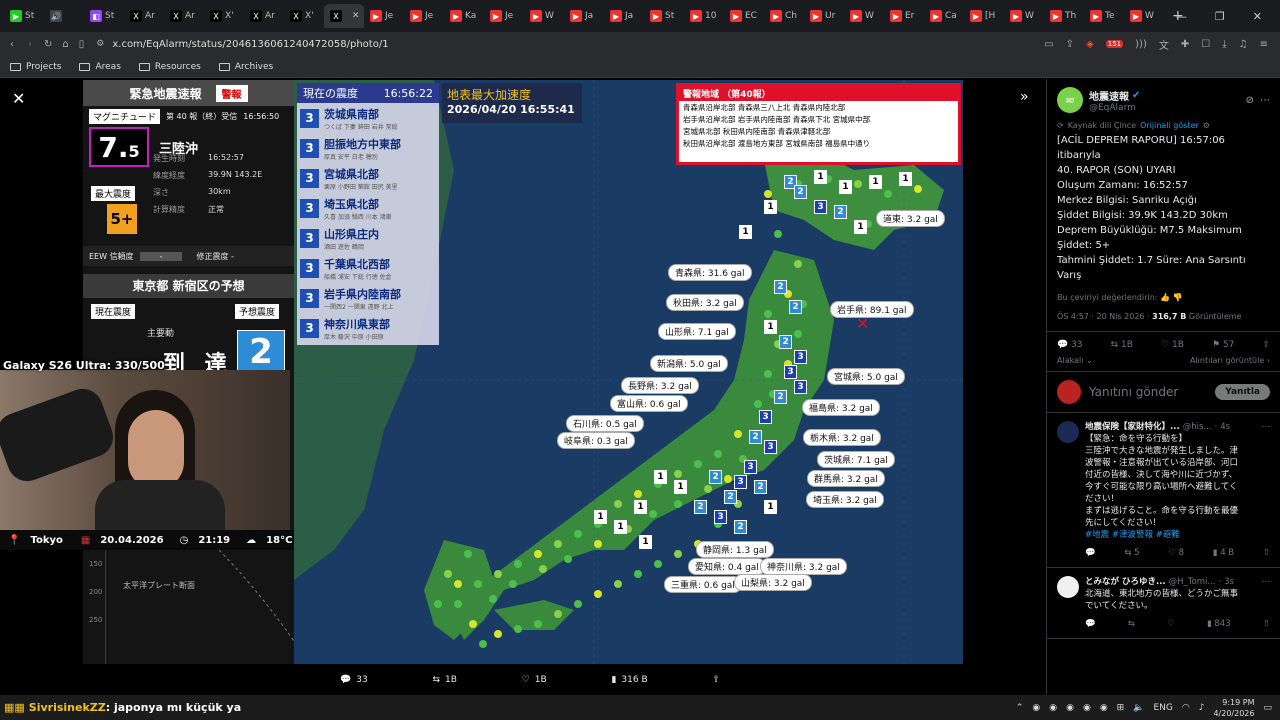 The height and width of the screenshot is (720, 1280). What do you see at coordinates (82, 44) in the screenshot?
I see `sidebar-toggle-icon: ▯` at bounding box center [82, 44].